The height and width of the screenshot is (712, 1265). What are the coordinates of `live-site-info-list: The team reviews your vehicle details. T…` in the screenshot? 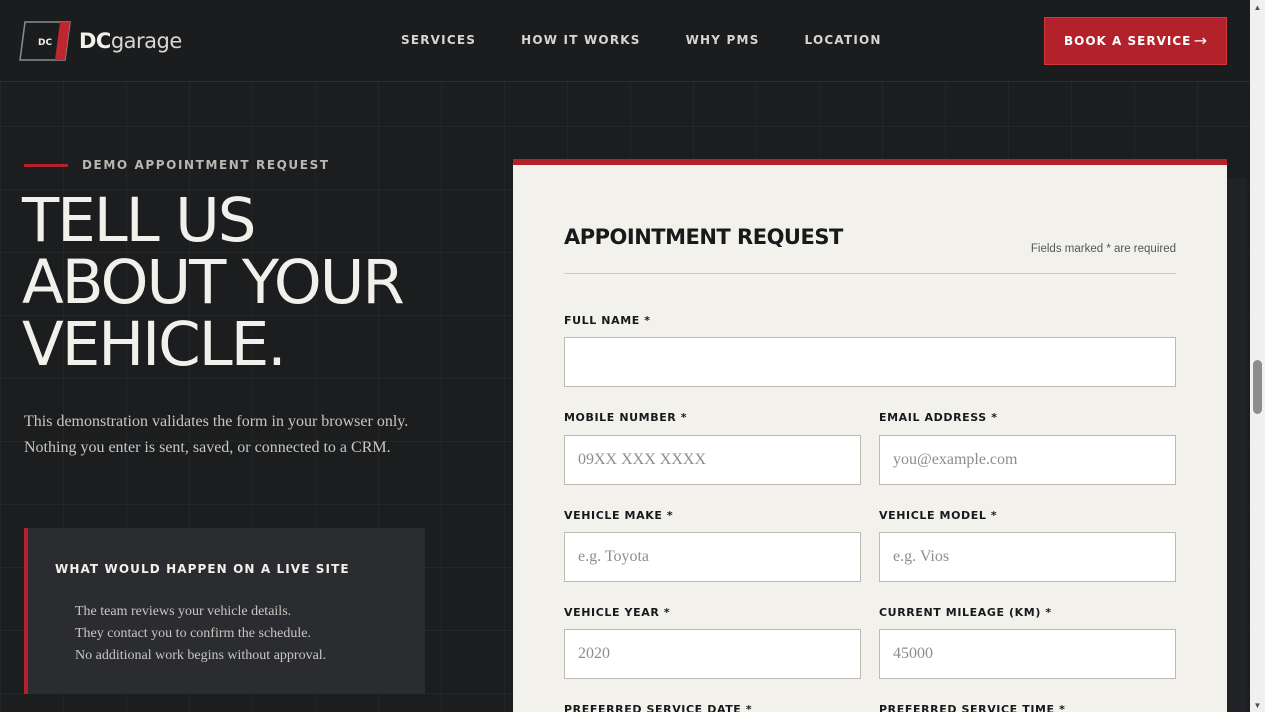 It's located at (200, 634).